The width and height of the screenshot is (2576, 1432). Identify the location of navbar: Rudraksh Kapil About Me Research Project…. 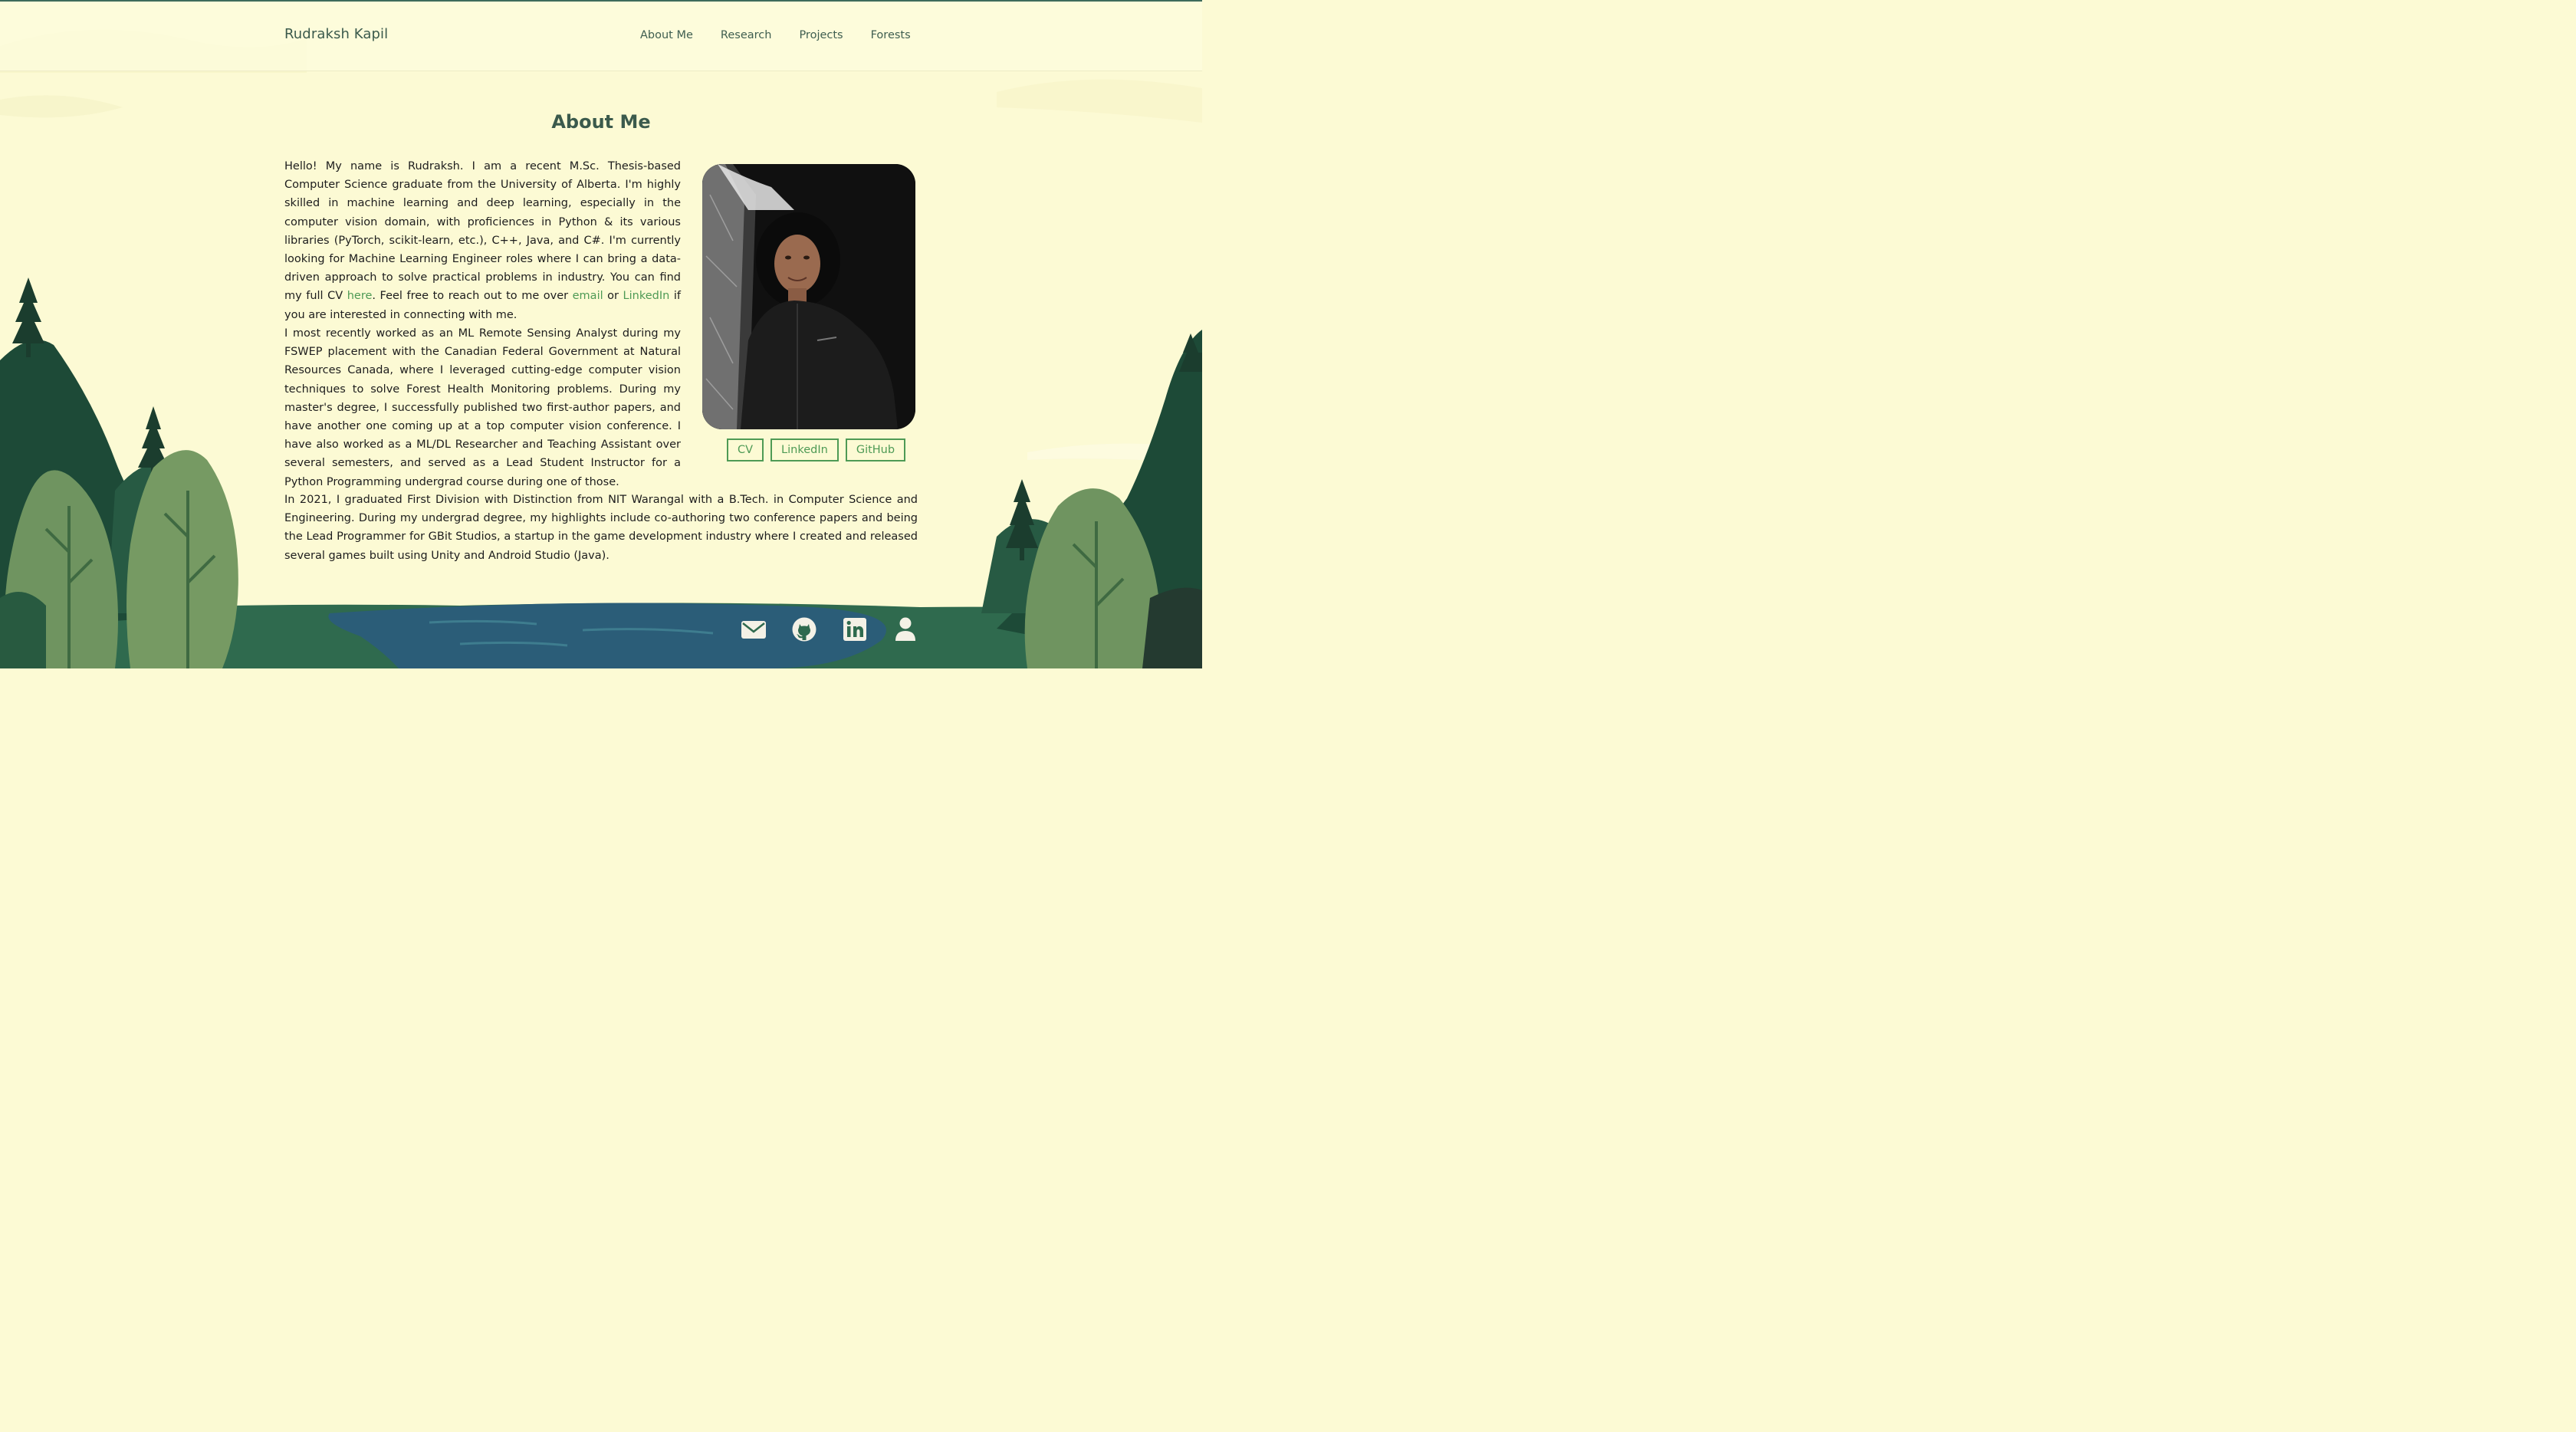
(601, 37).